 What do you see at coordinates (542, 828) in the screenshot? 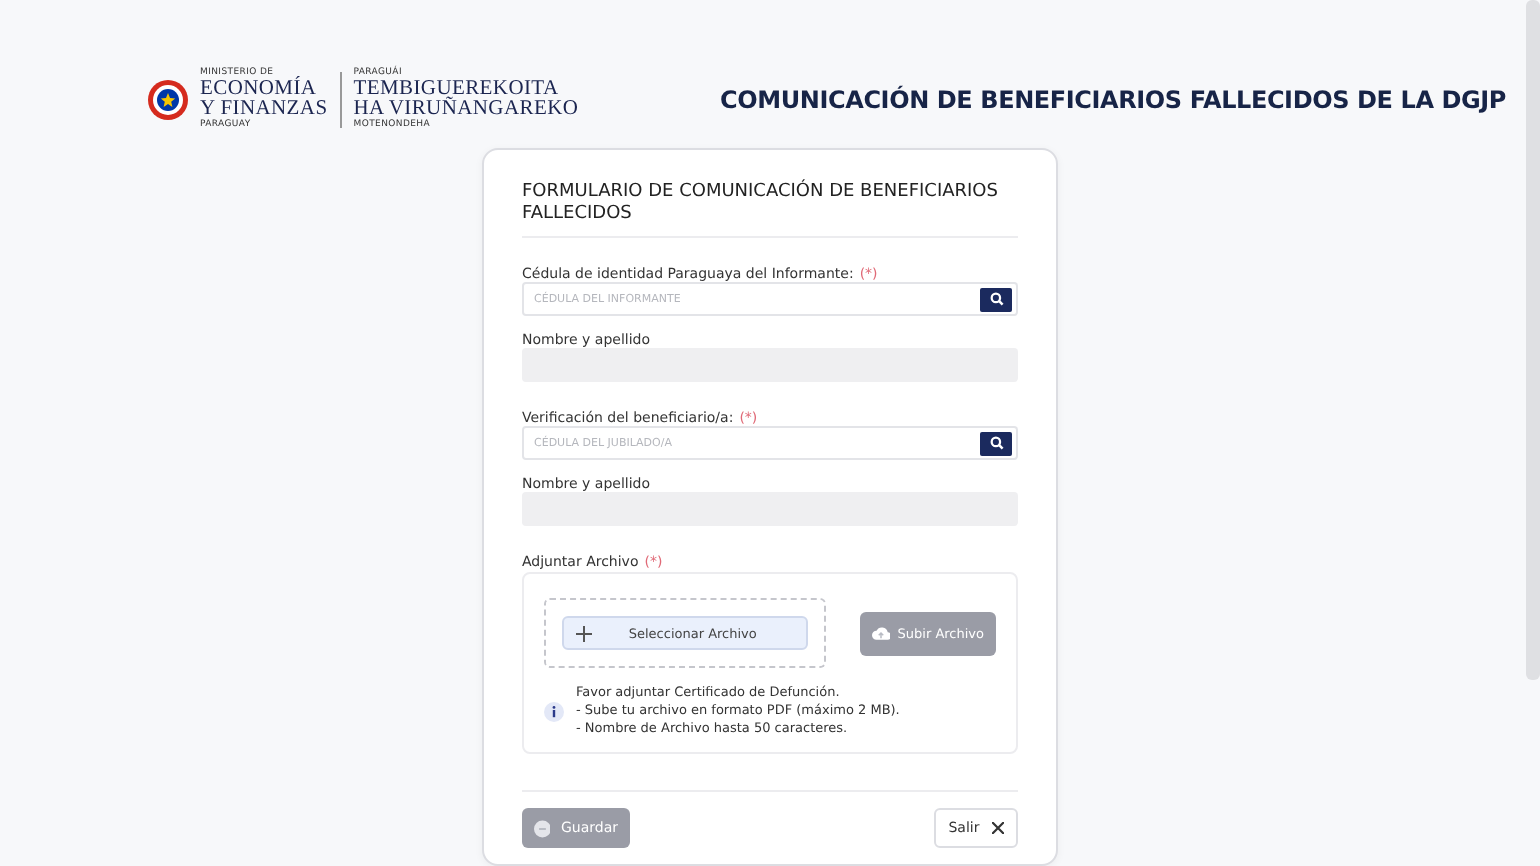
I see `circle-icon` at bounding box center [542, 828].